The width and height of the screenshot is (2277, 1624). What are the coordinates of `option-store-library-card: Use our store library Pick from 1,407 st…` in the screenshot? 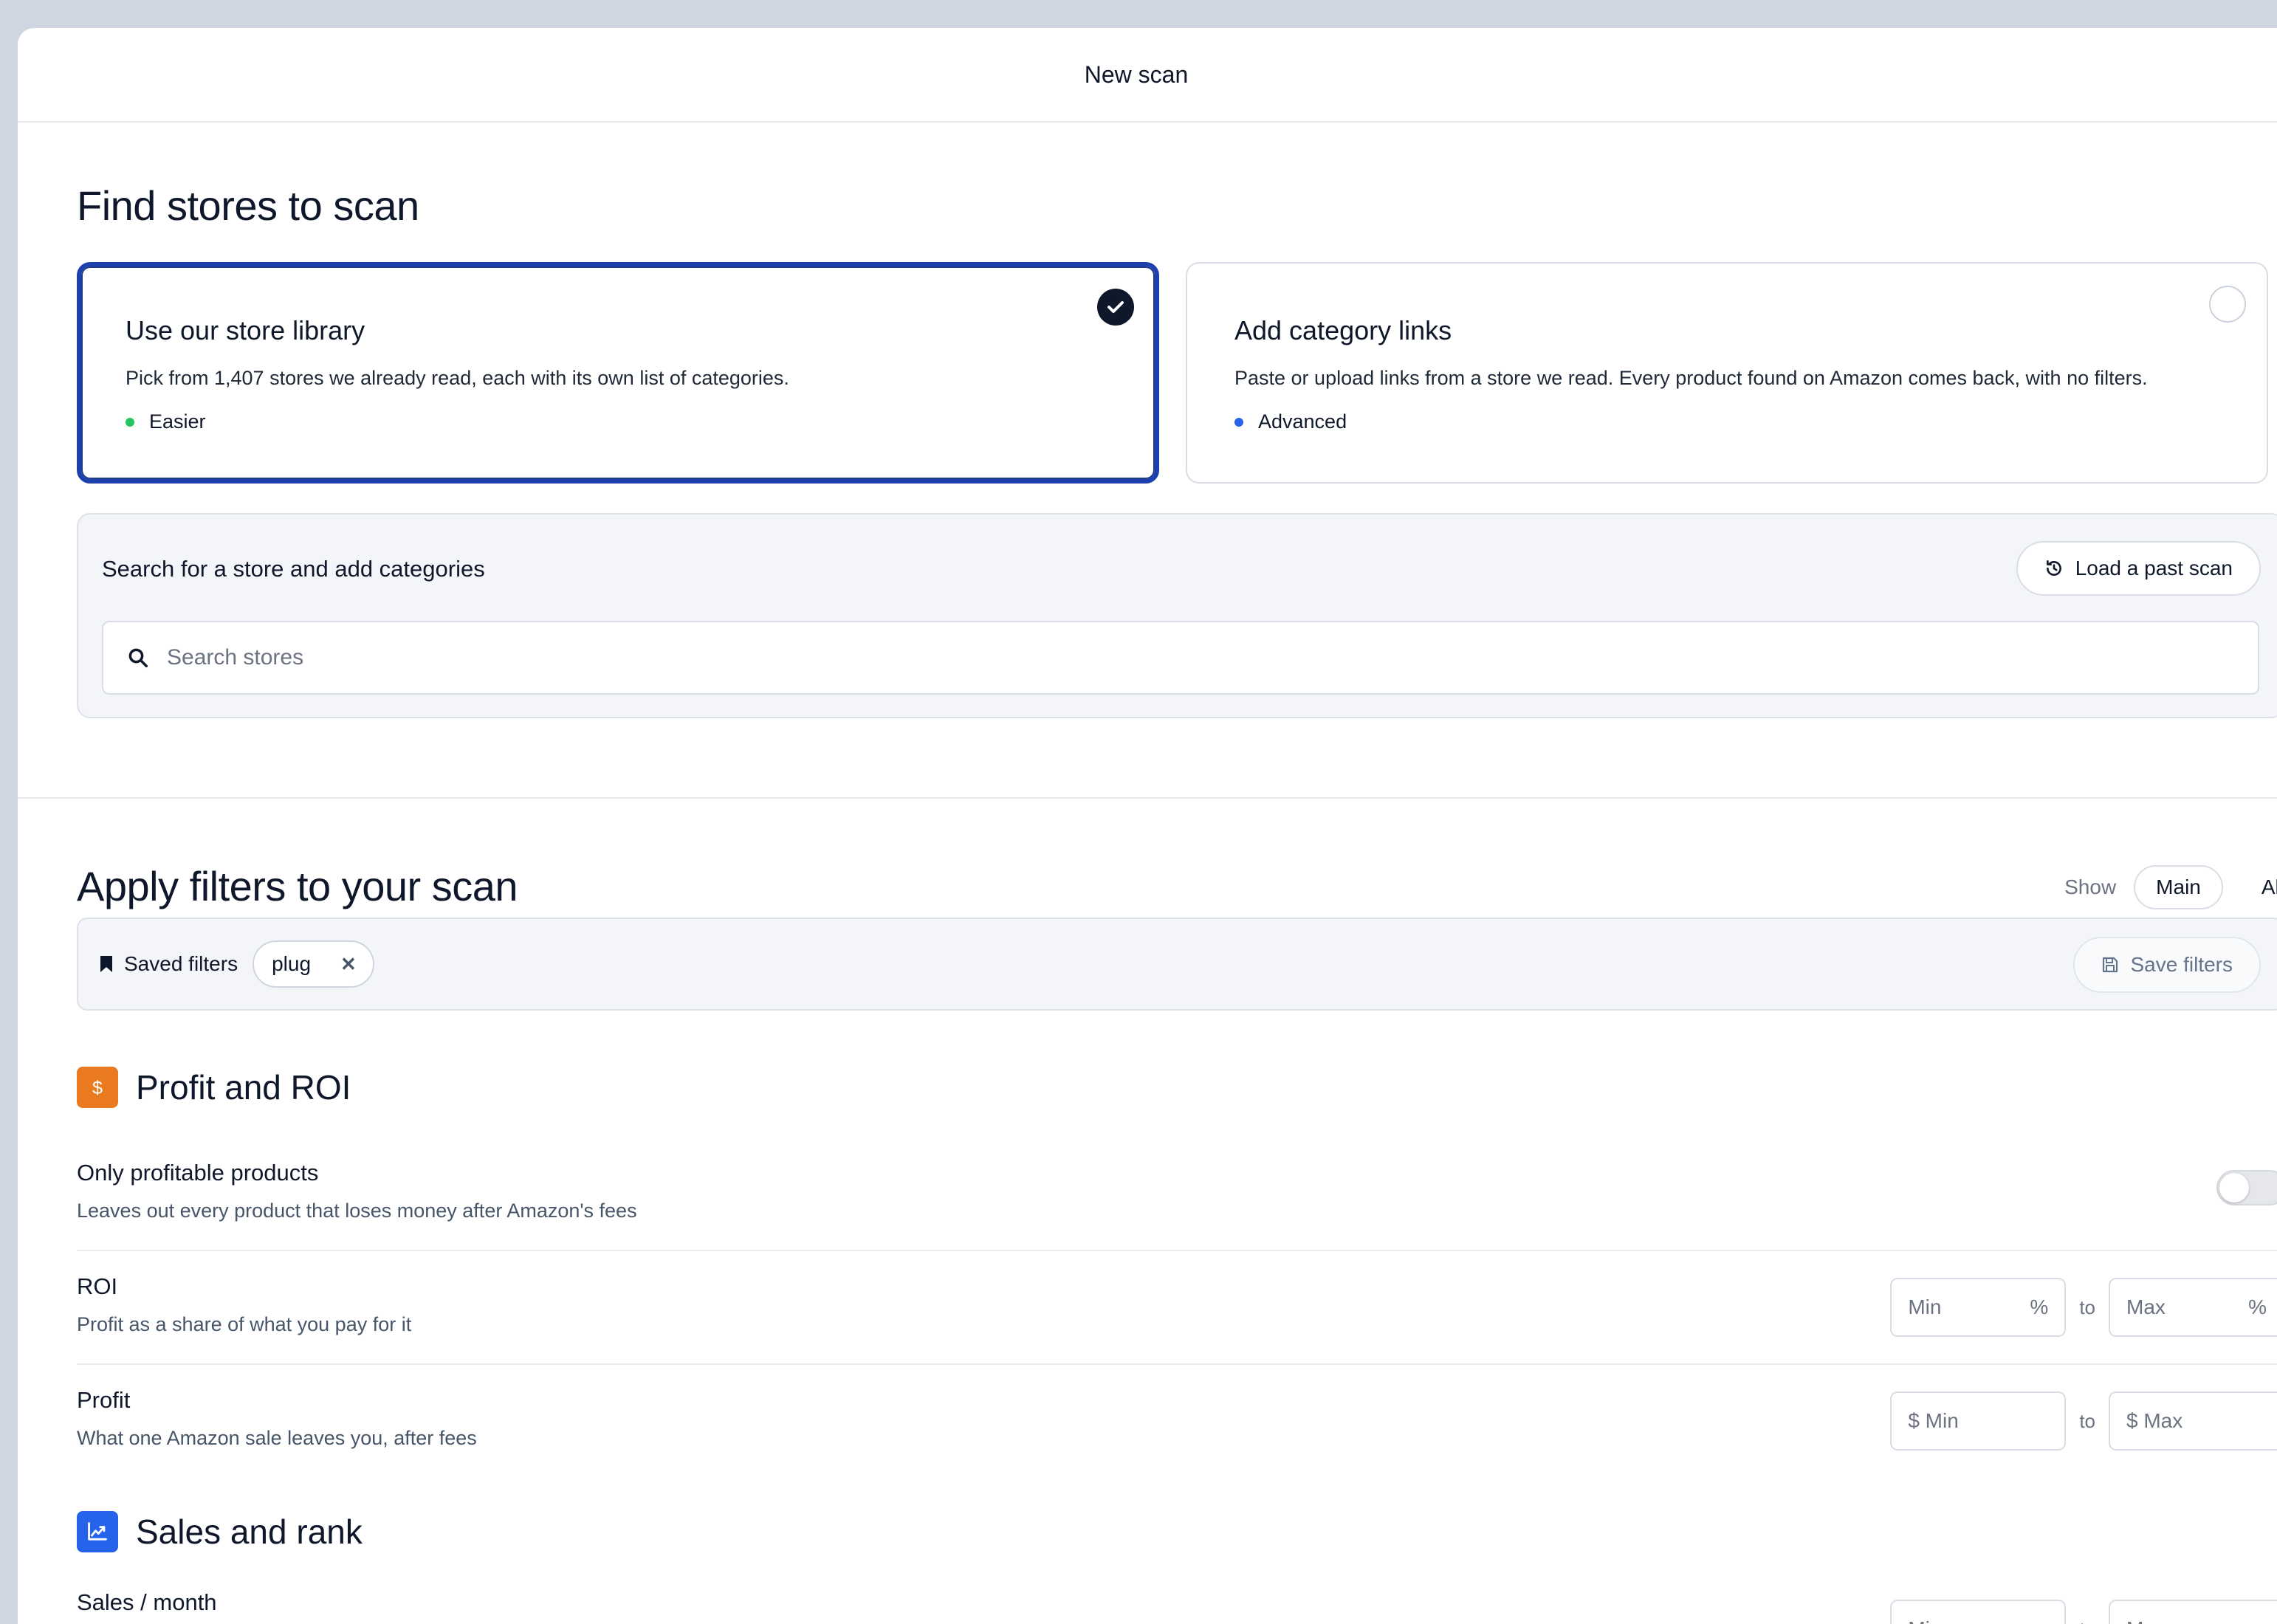 It's located at (618, 373).